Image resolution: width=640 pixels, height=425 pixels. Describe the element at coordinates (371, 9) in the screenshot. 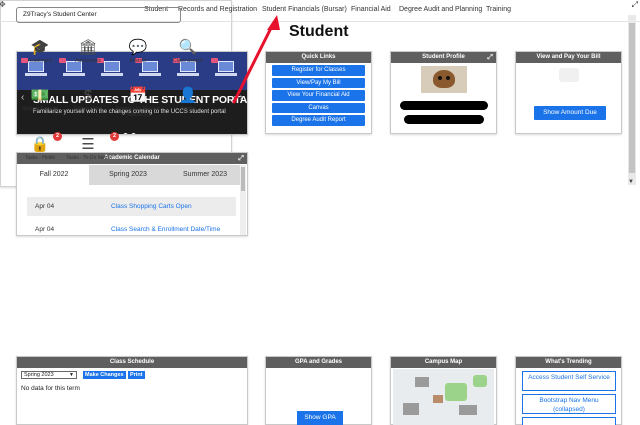

I see `nav-financial-aid: Financial Aid` at that location.